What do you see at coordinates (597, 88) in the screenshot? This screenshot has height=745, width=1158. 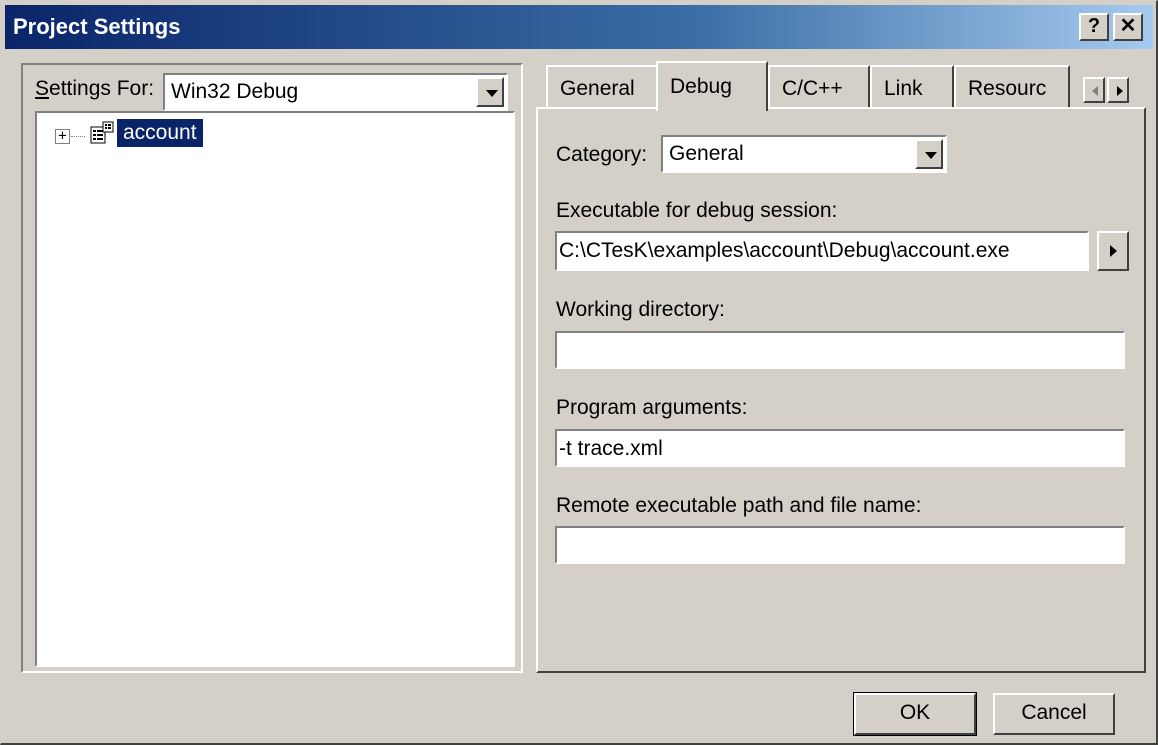 I see `tab-general-label: General` at bounding box center [597, 88].